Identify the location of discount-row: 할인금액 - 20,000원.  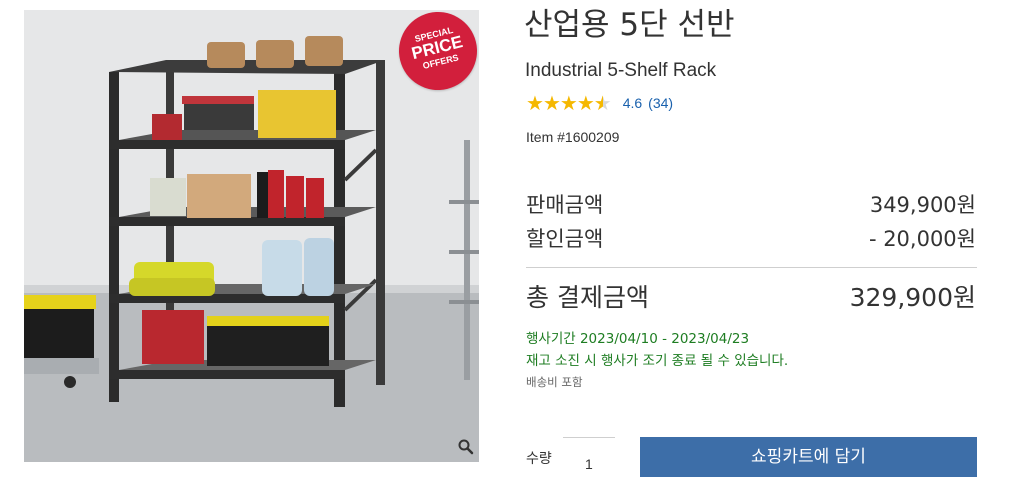
(751, 239).